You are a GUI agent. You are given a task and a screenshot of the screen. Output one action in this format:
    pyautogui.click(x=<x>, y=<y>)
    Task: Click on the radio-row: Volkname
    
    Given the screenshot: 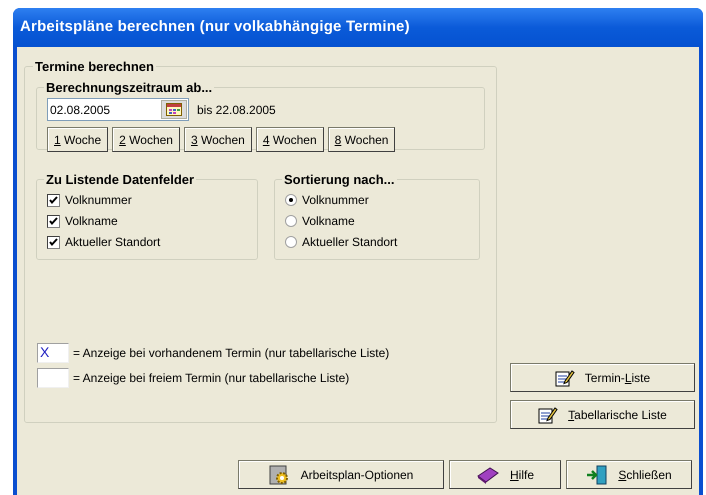 What is the action you would take?
    pyautogui.click(x=377, y=221)
    